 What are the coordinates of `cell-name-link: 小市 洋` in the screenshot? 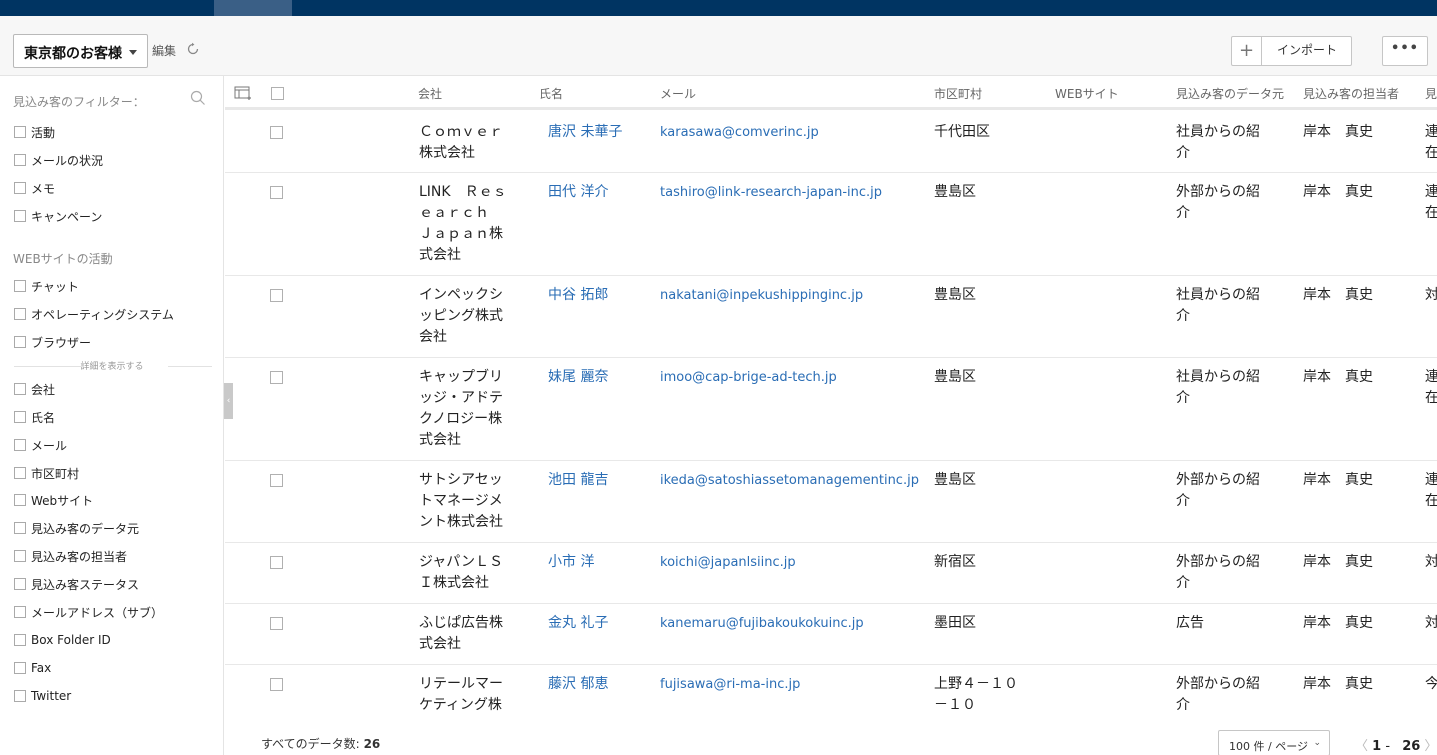 It's located at (598, 562).